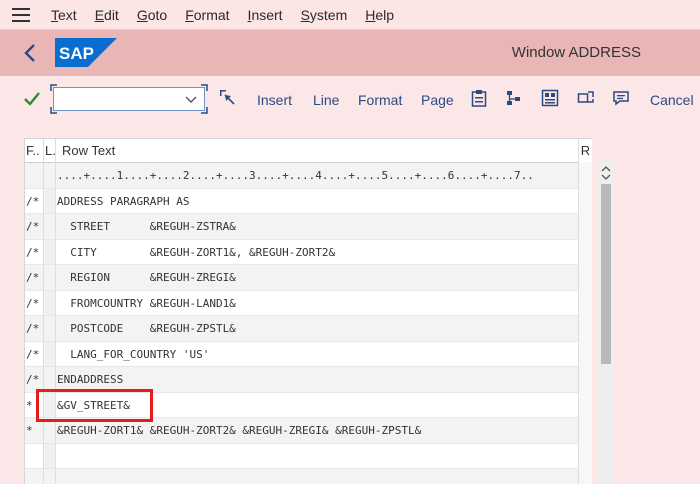  Describe the element at coordinates (550, 98) in the screenshot. I see `layout-grid-icon` at that location.